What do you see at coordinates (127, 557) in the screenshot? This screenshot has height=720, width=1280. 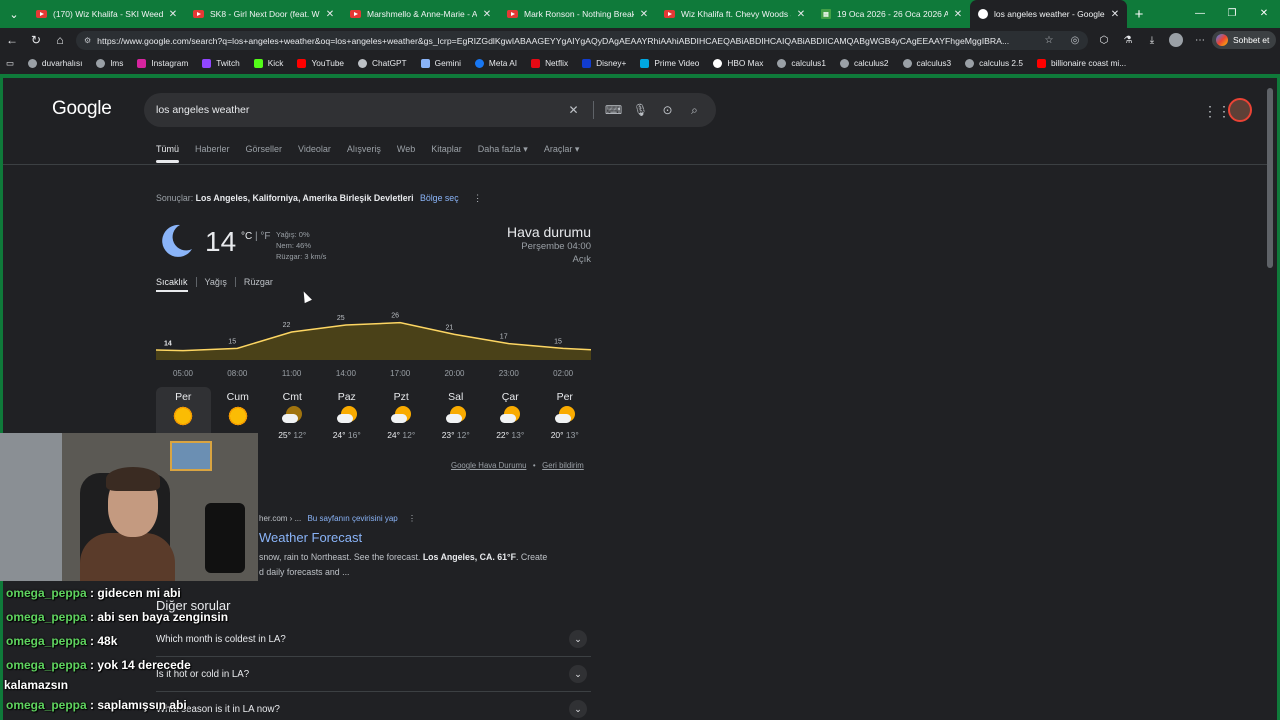 I see `webcam-person-body` at bounding box center [127, 557].